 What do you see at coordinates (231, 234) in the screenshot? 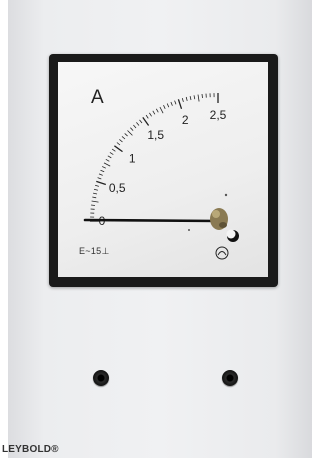
I see `zero-adjust-screw-cap` at bounding box center [231, 234].